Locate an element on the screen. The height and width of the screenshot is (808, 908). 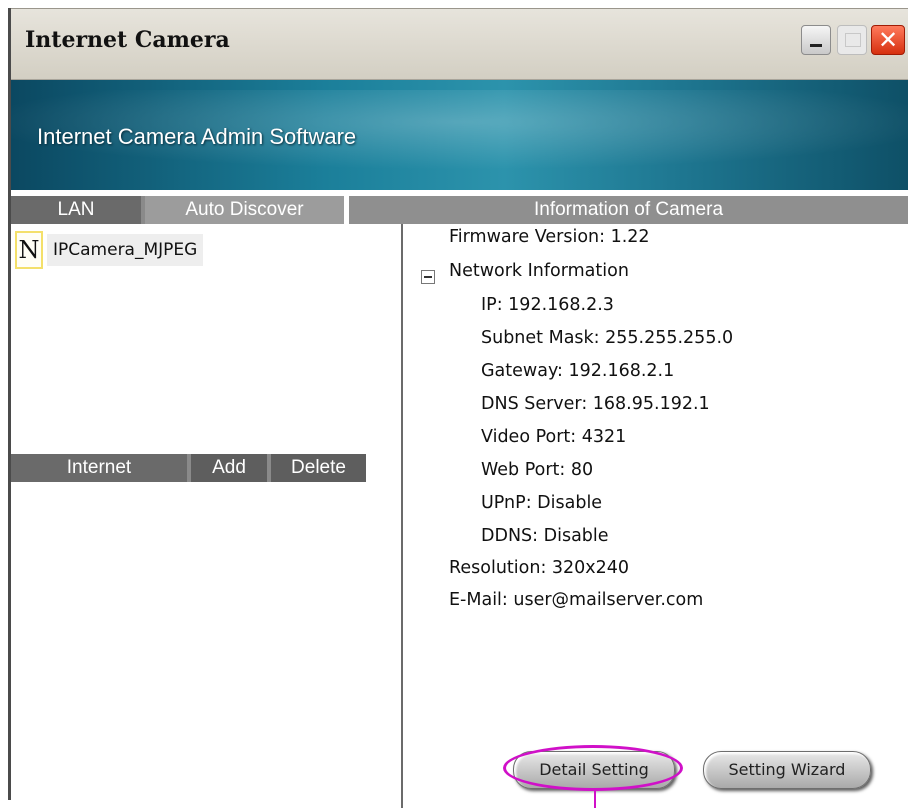
auto-discover-label: Auto Discover is located at coordinates (244, 209).